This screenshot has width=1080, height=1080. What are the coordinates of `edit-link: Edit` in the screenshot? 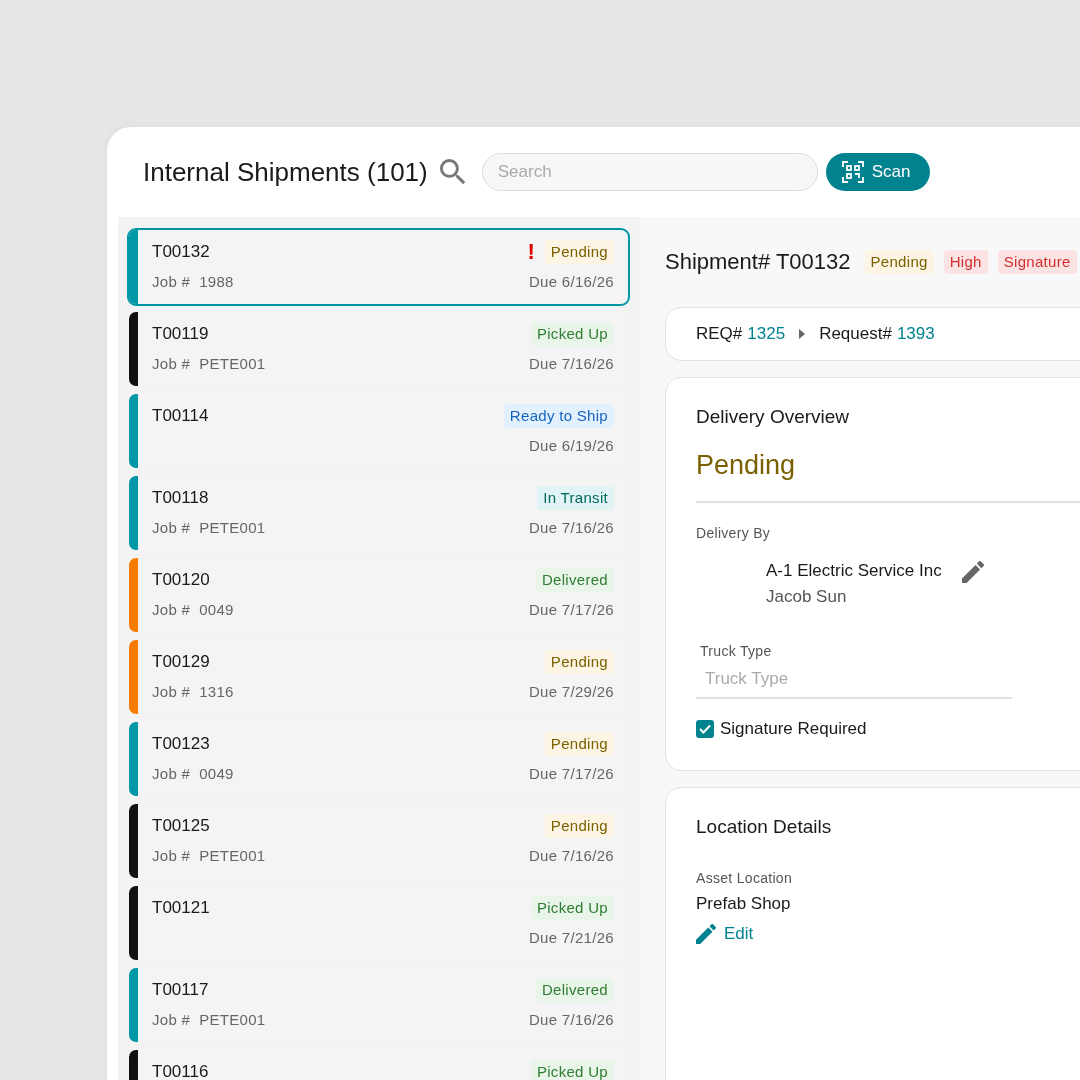 It's located at (888, 934).